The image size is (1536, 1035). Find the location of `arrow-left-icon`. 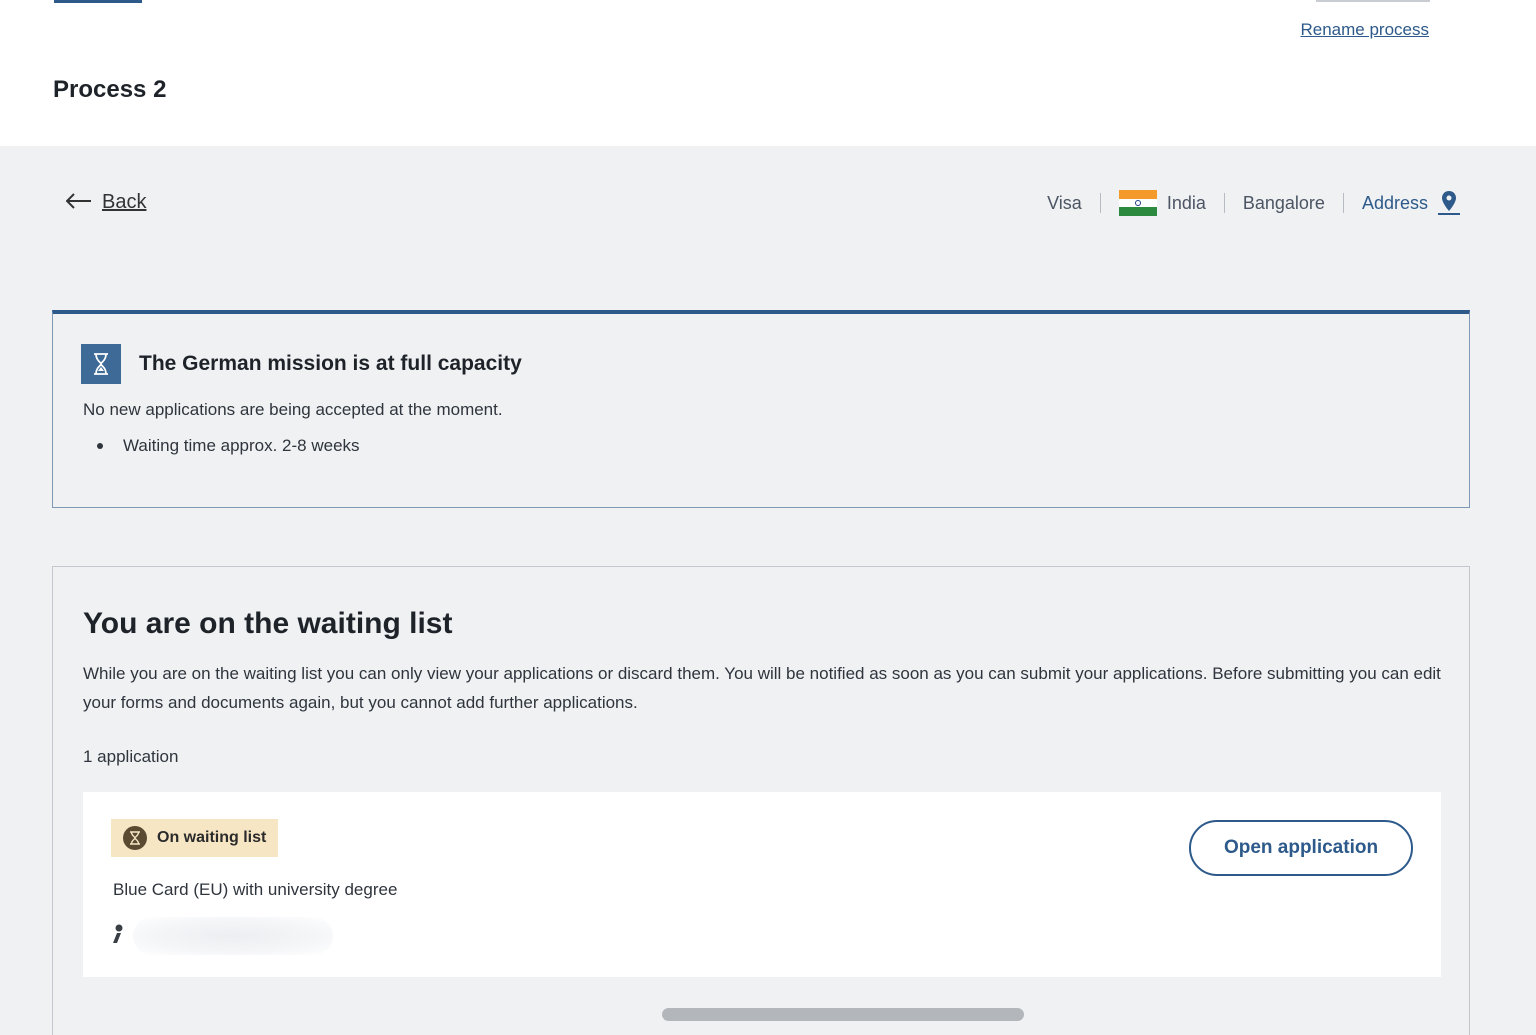

arrow-left-icon is located at coordinates (78, 202).